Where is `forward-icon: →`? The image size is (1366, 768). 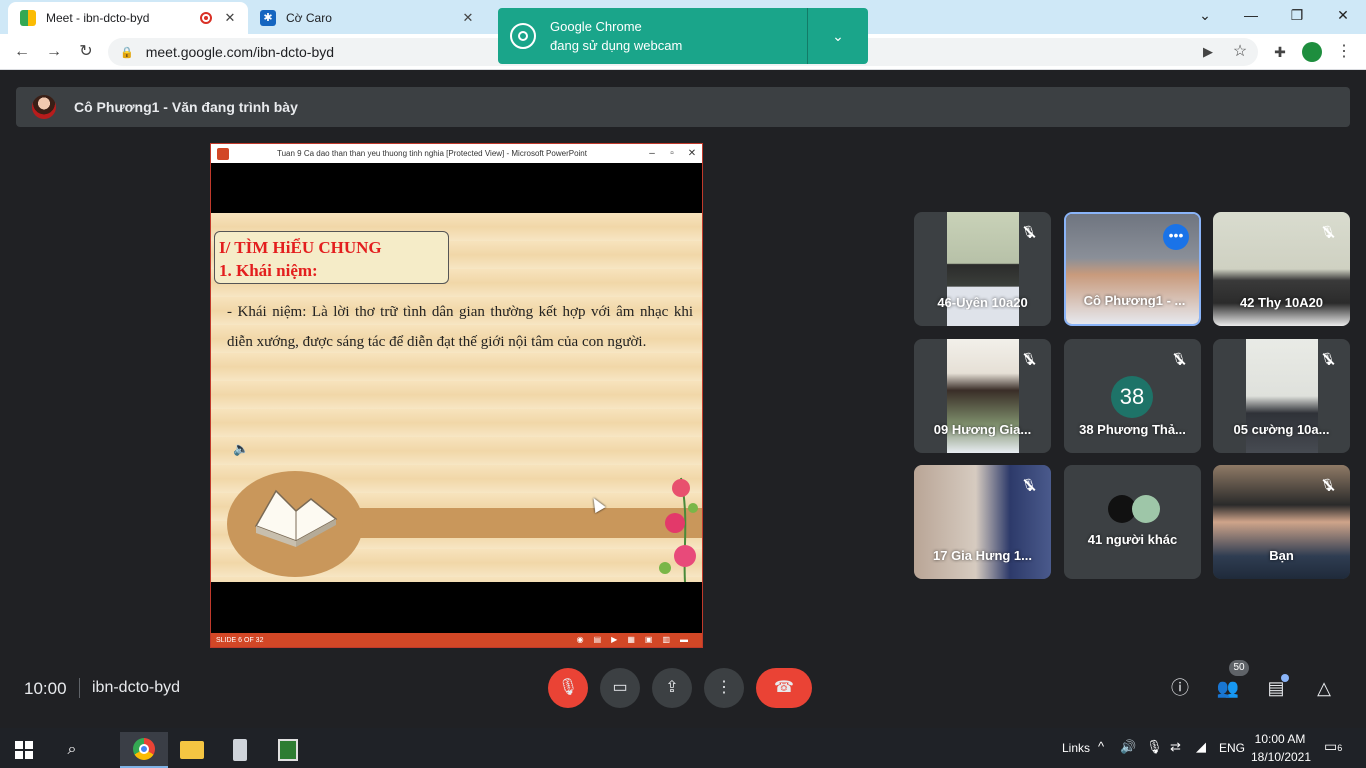 forward-icon: → is located at coordinates (54, 52).